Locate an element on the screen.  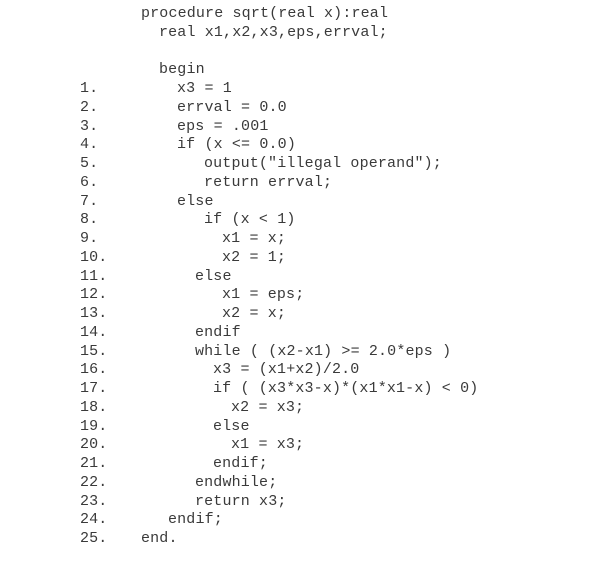
line-number: 15. is located at coordinates (94, 351).